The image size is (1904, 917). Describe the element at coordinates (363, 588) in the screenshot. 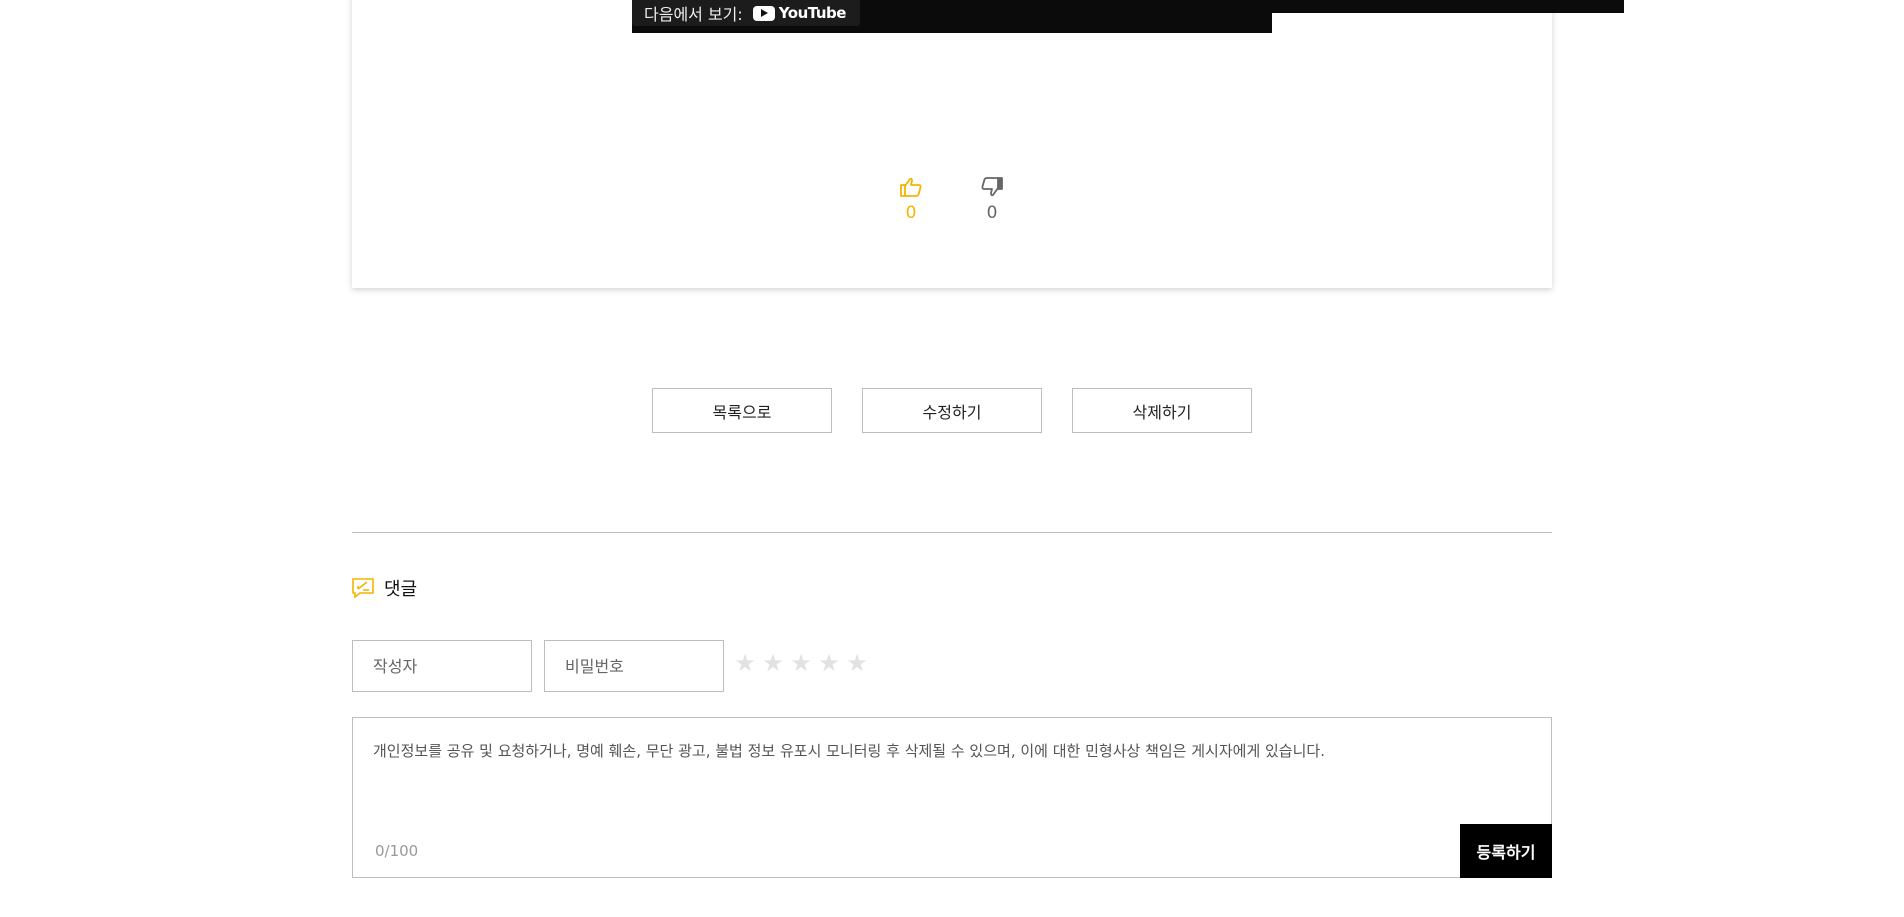

I see `comment-edit-icon` at that location.